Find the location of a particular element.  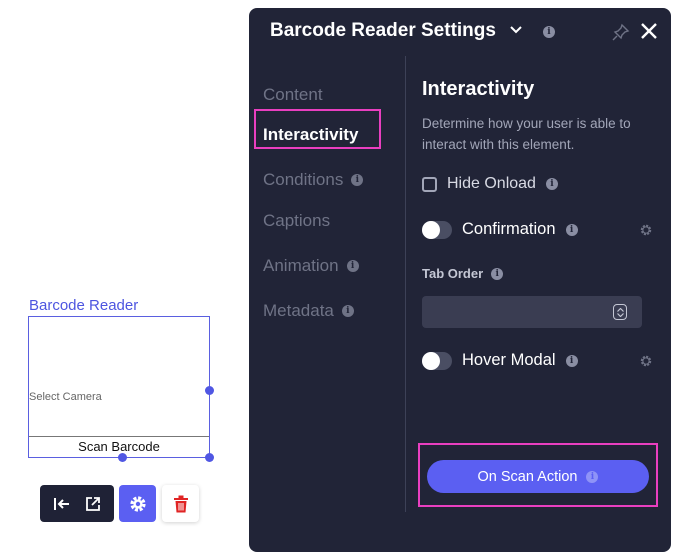

nav-item-conditions: Conditions i is located at coordinates (313, 180).